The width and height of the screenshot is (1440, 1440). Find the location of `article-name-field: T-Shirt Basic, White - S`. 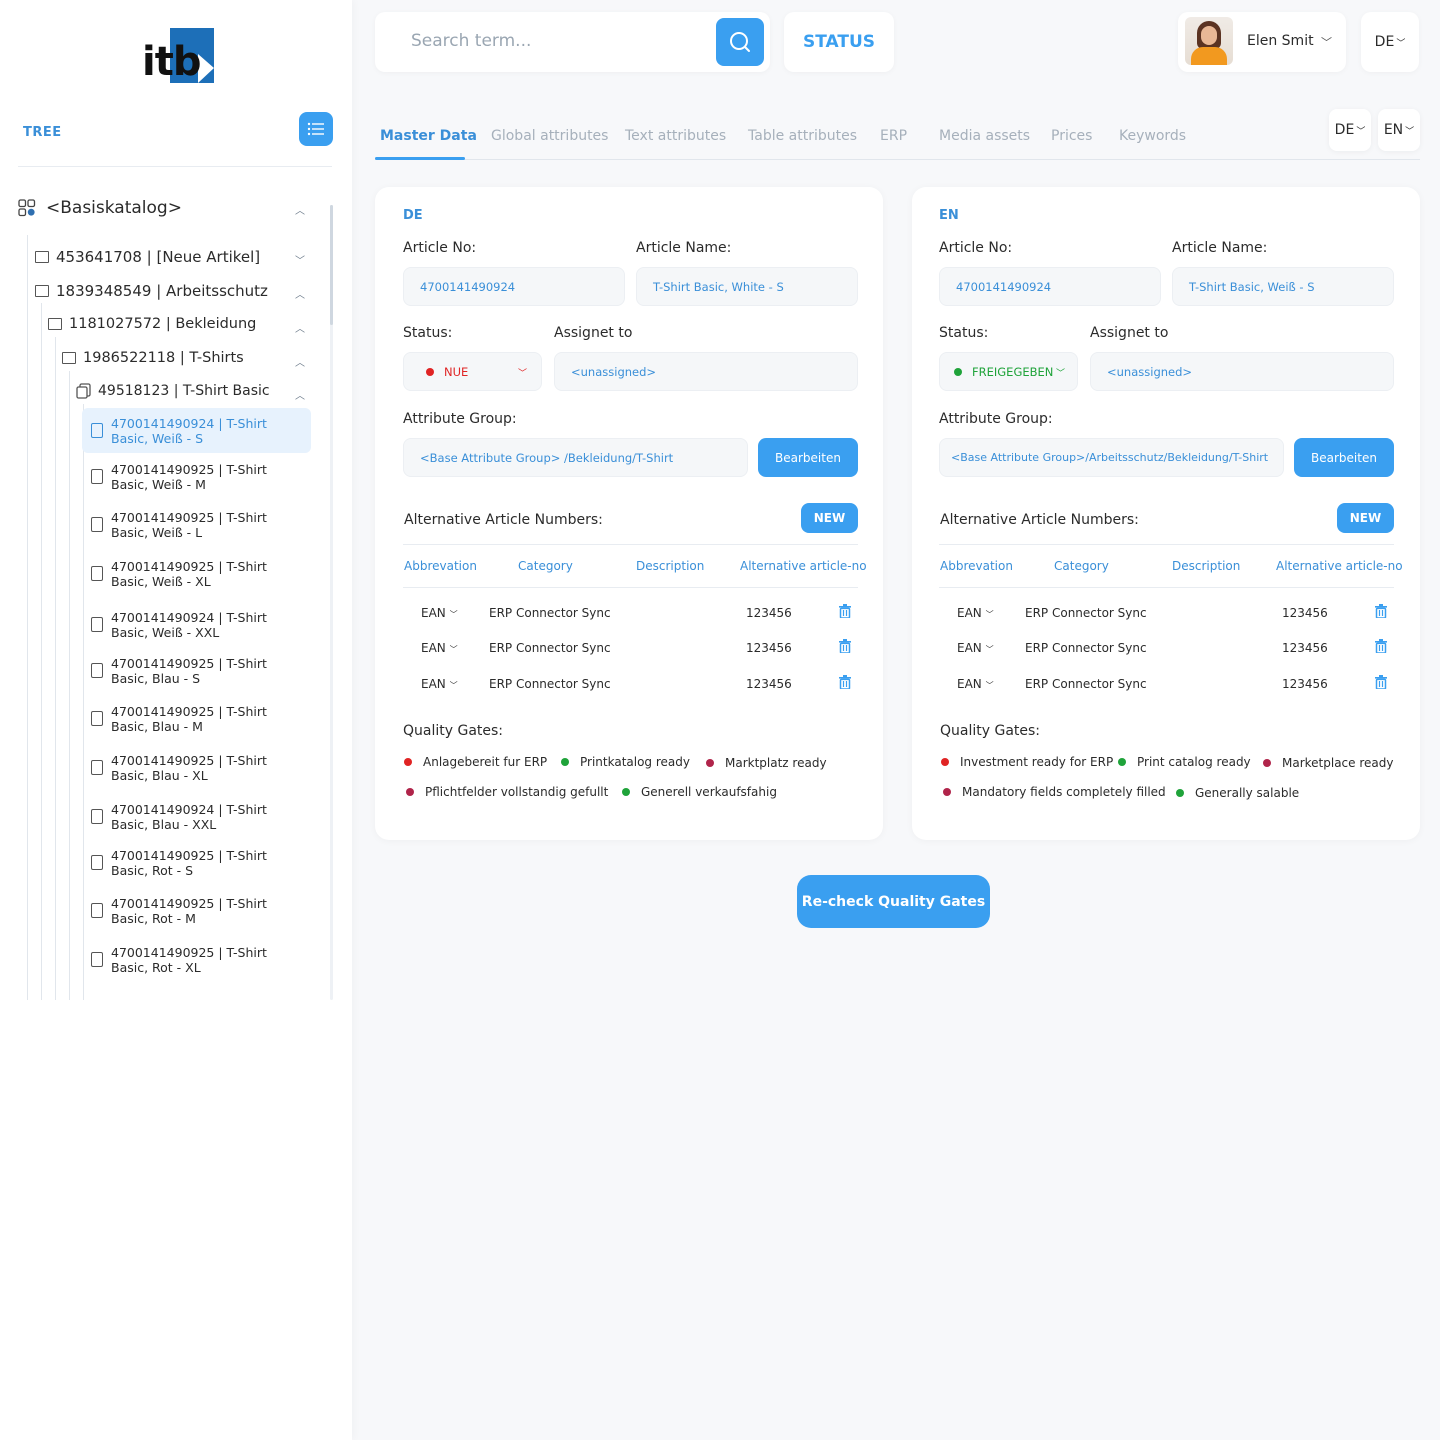

article-name-field: T-Shirt Basic, White - S is located at coordinates (747, 286).